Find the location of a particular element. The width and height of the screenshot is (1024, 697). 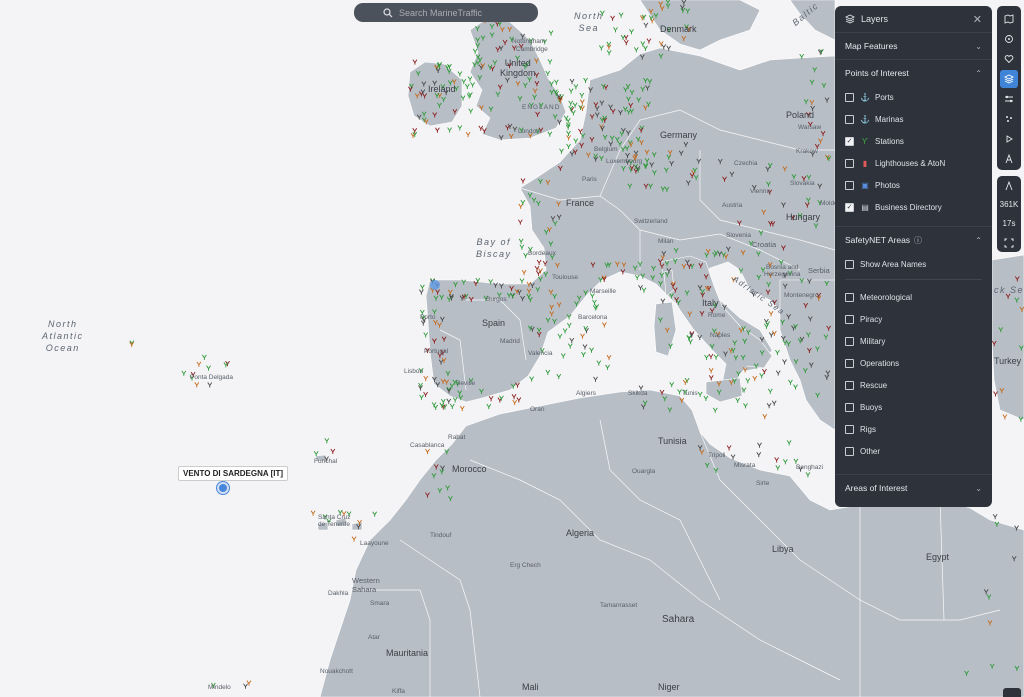

rescue-checkbox is located at coordinates (849, 385).